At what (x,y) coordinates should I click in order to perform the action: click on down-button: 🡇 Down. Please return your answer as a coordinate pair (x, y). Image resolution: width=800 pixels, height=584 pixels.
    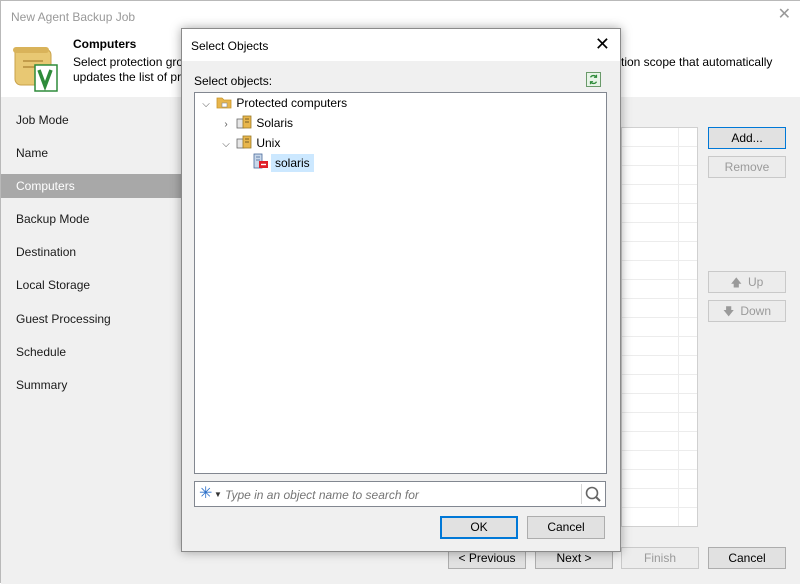
    Looking at the image, I should click on (747, 311).